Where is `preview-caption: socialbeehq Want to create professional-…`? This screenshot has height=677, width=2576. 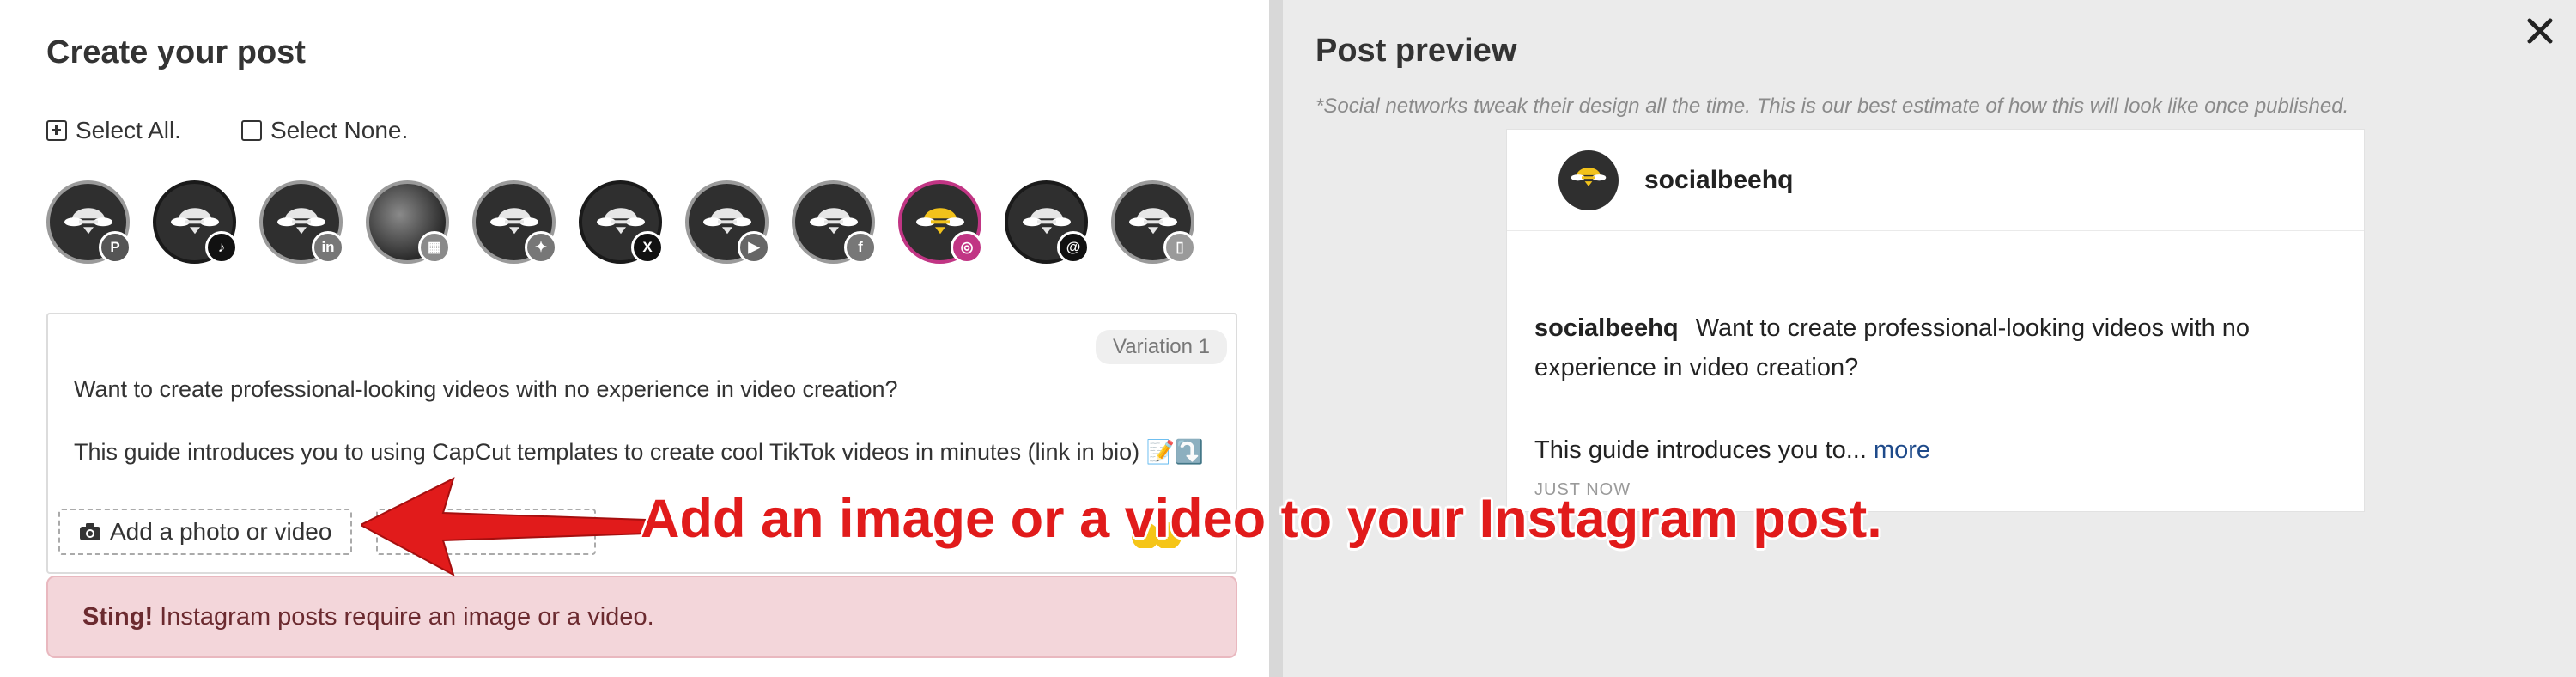 preview-caption: socialbeehq Want to create professional-… is located at coordinates (1921, 347).